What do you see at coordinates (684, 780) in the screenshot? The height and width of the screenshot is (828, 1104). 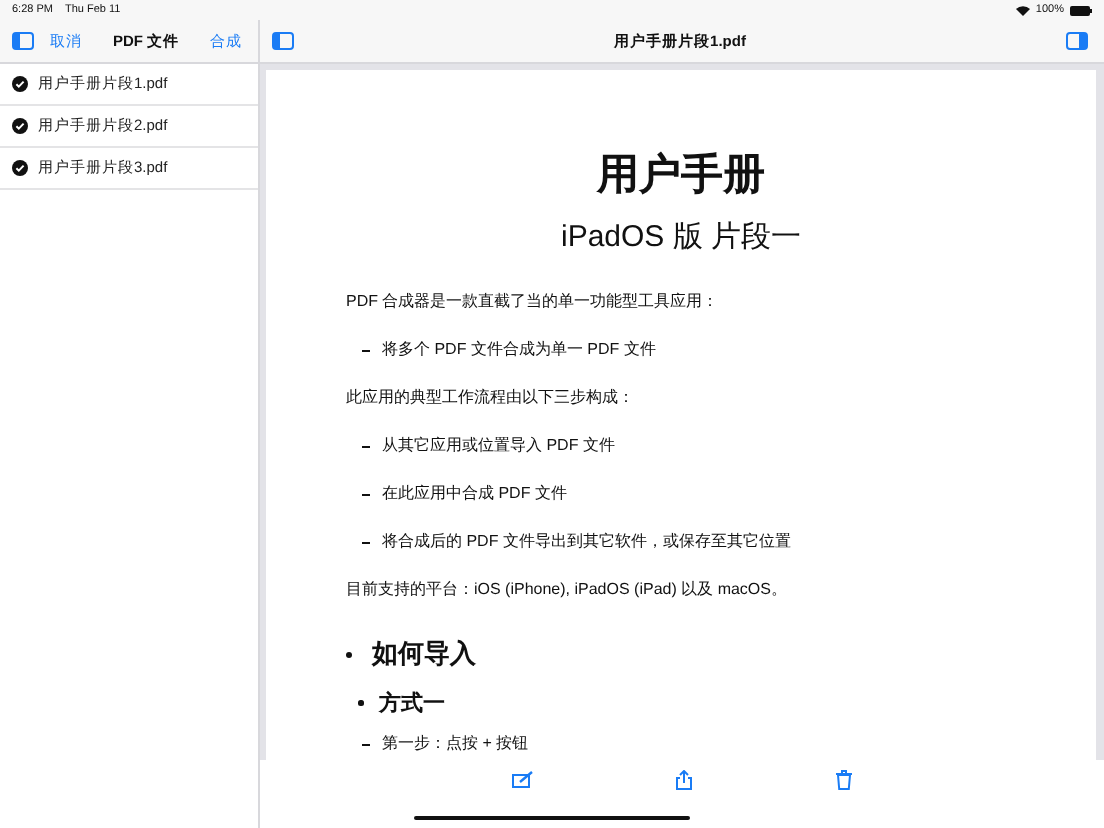 I see `share-button` at bounding box center [684, 780].